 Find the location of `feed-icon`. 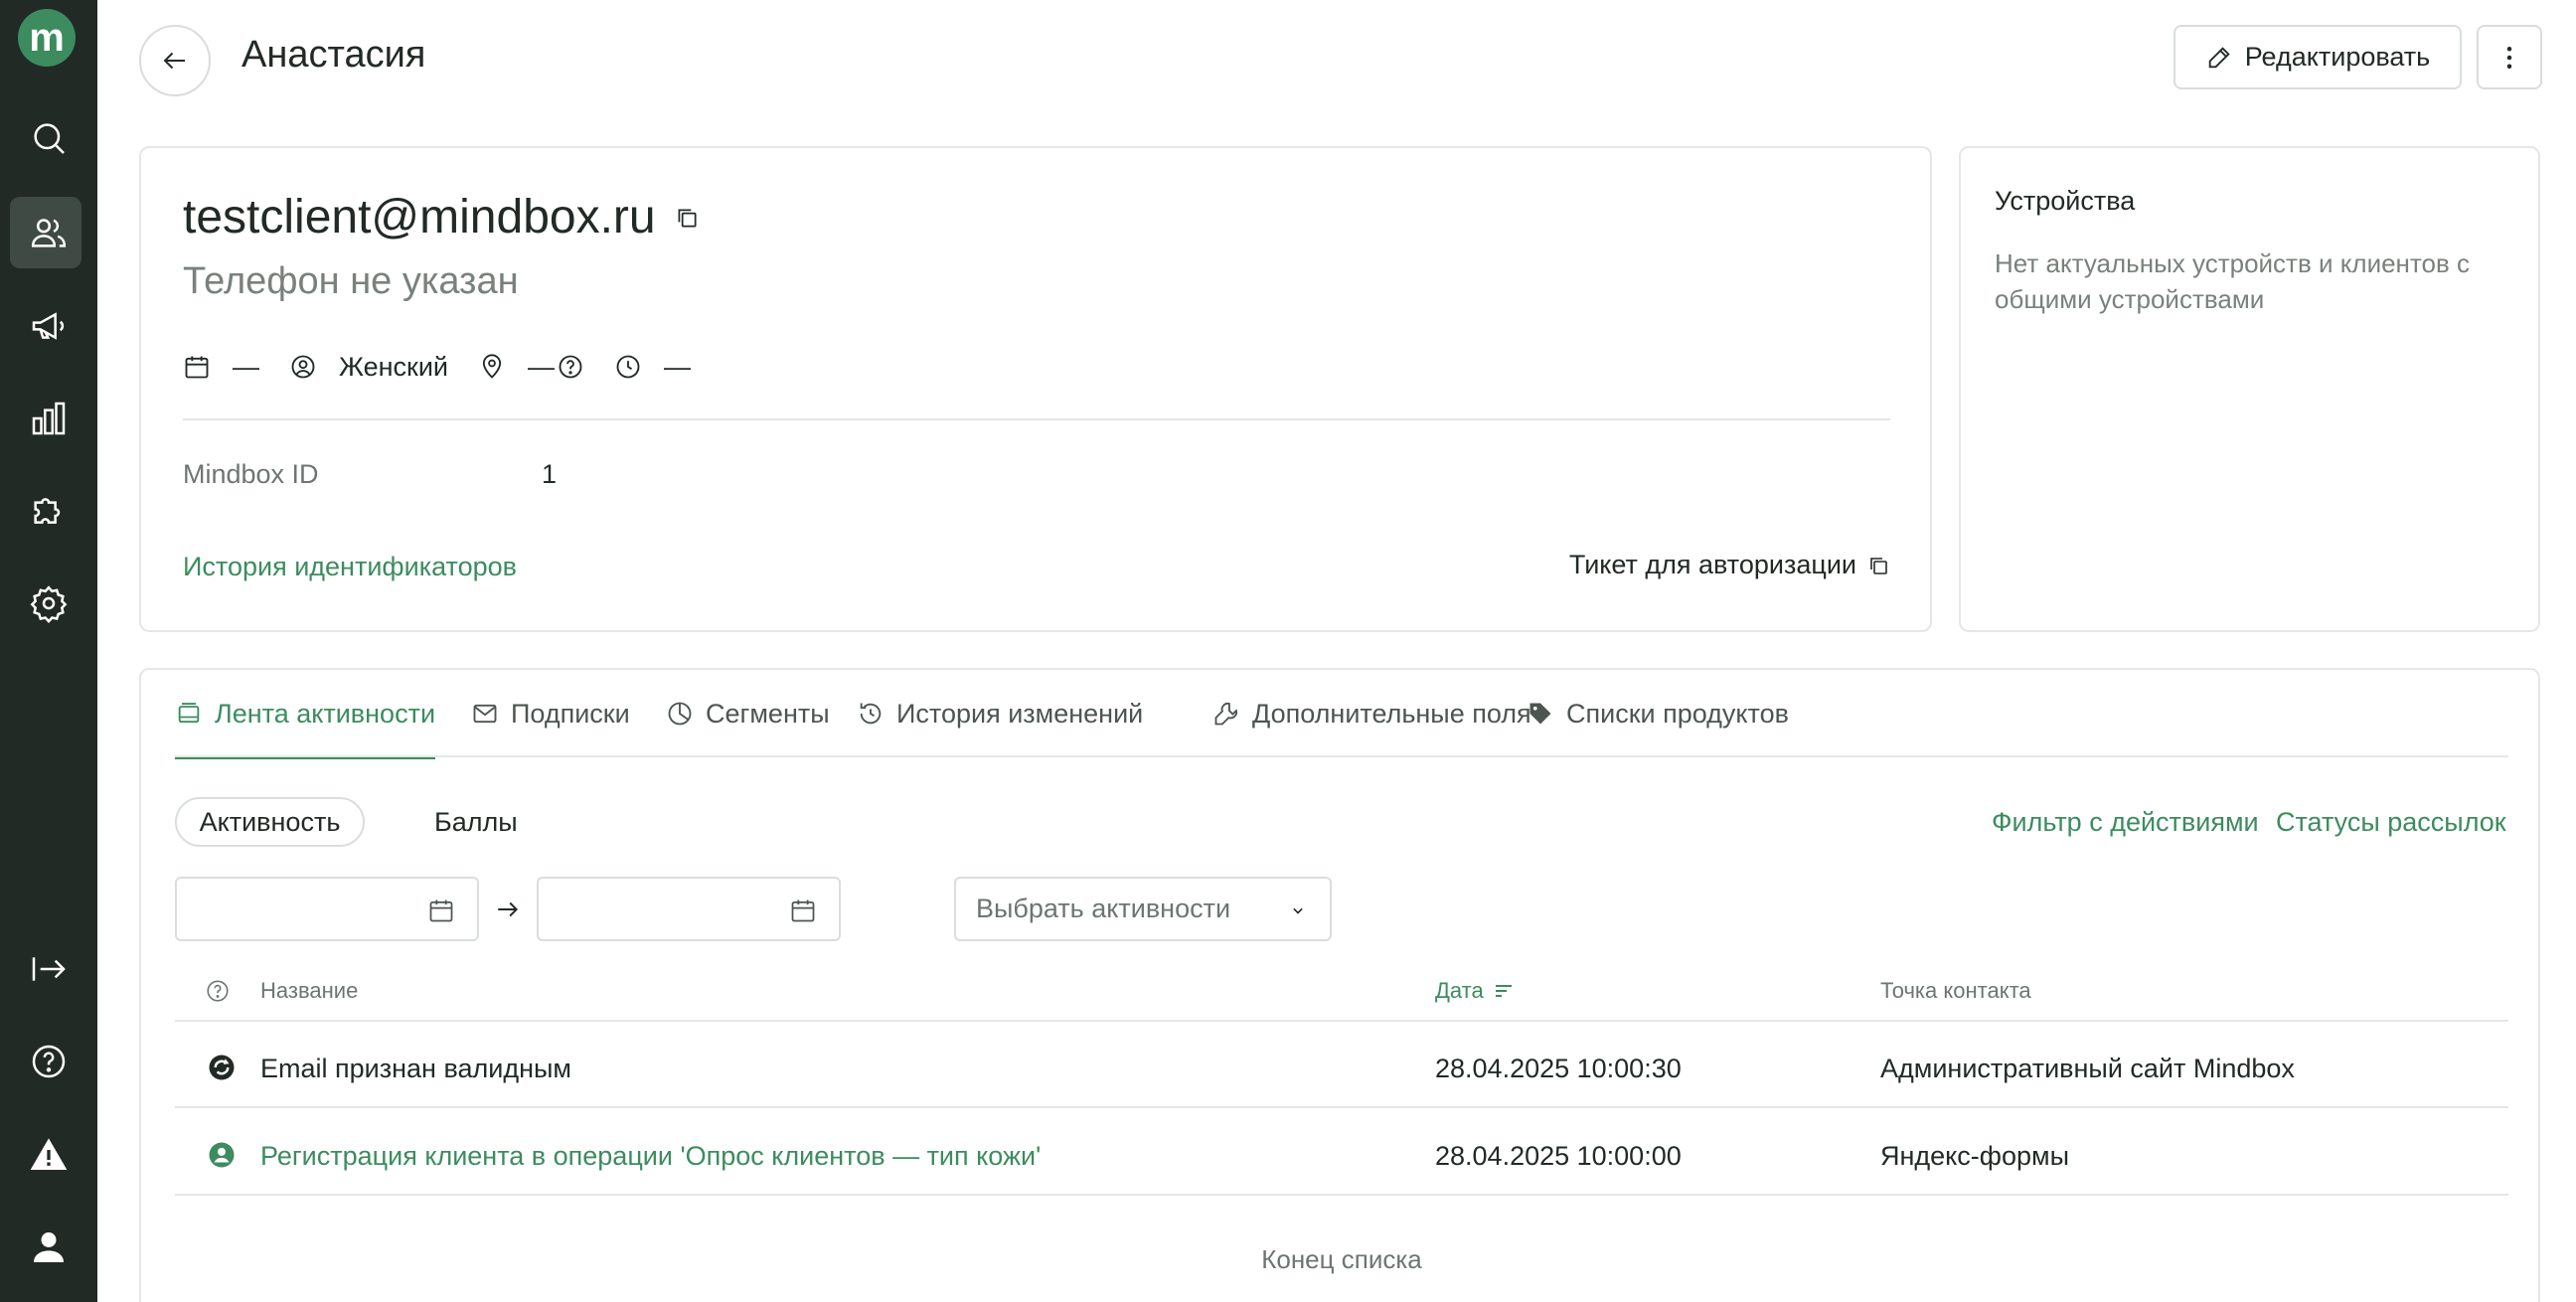

feed-icon is located at coordinates (189, 713).